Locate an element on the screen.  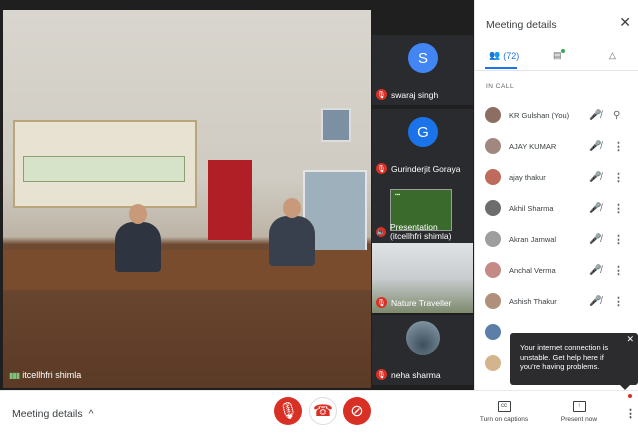
chevron-up-icon: ^ is located at coordinates (91, 414).